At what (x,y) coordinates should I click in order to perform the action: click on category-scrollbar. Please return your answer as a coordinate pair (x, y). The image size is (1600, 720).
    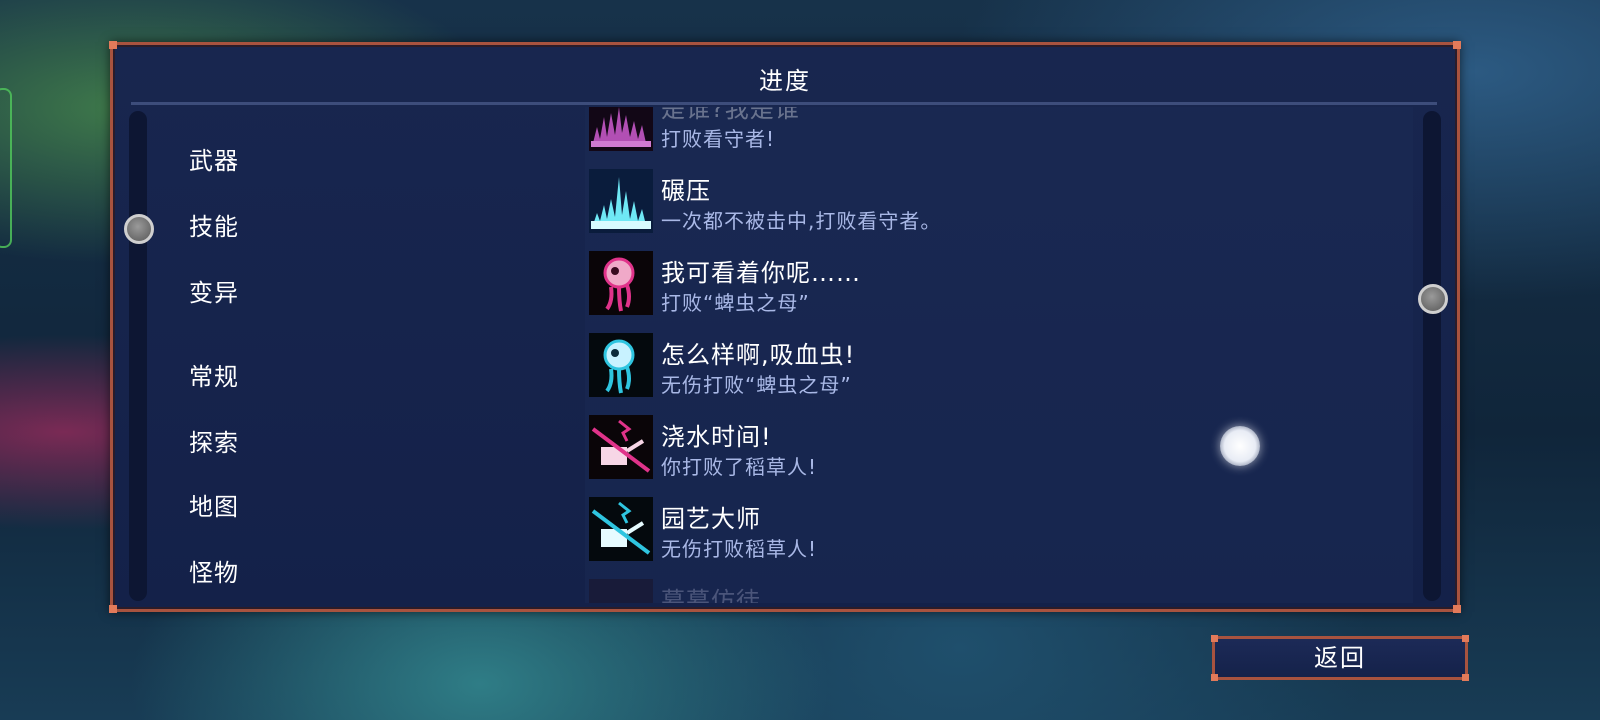
    Looking at the image, I should click on (138, 356).